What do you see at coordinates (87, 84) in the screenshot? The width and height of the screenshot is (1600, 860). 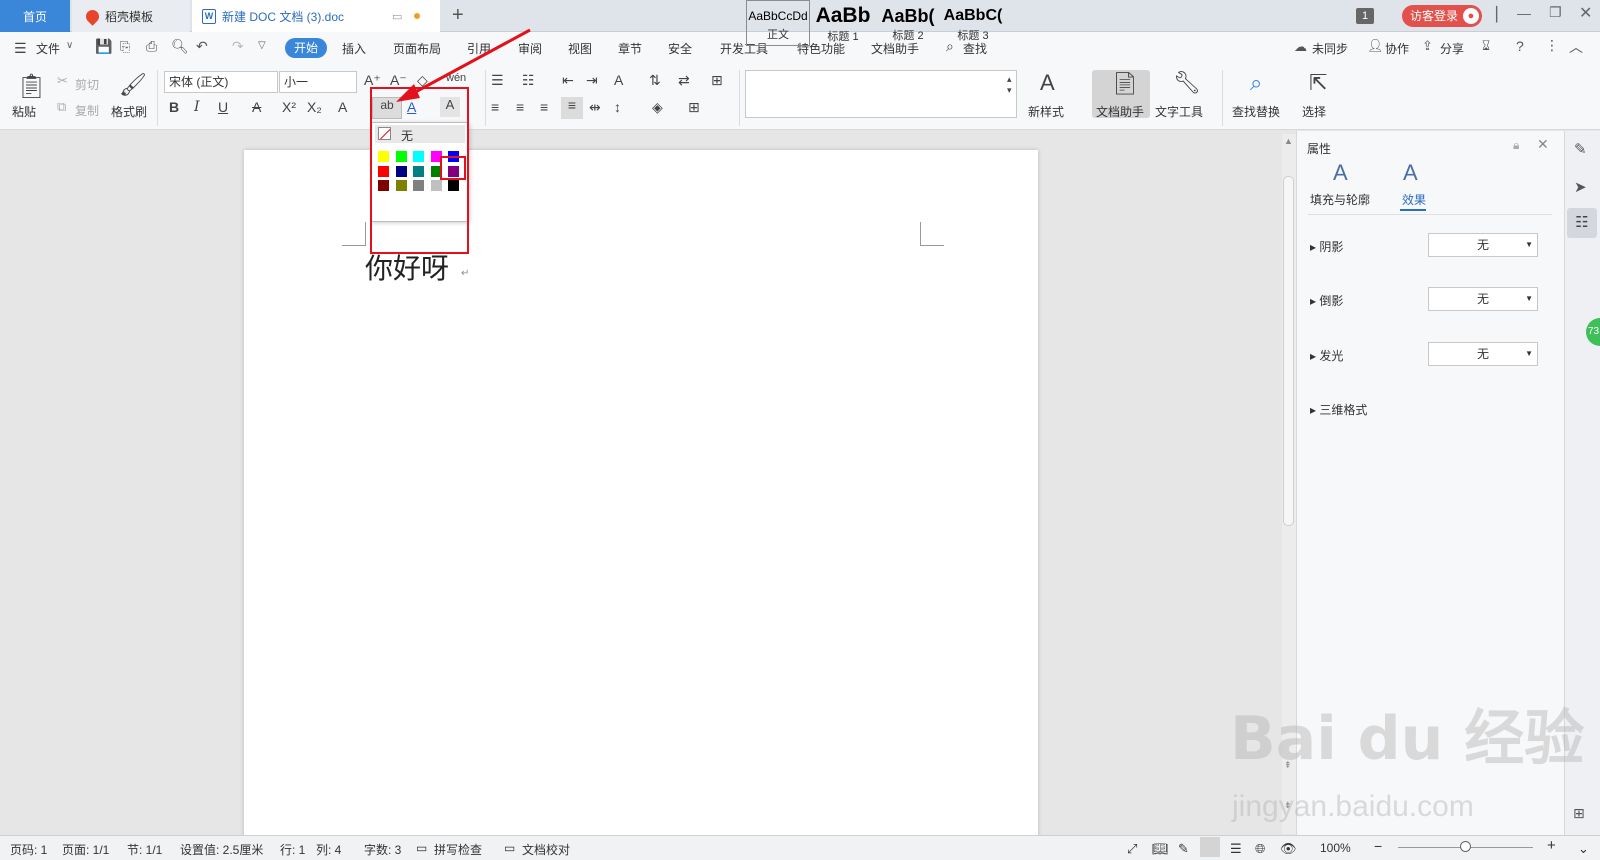 I see `cut-button: 剪切` at bounding box center [87, 84].